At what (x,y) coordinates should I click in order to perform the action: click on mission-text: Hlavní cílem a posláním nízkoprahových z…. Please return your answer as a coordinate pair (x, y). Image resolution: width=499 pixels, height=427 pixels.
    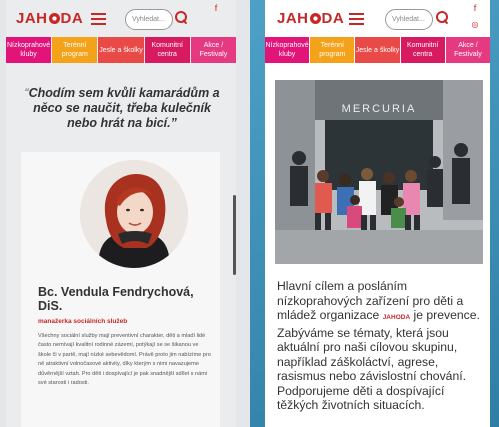
    Looking at the image, I should click on (378, 345).